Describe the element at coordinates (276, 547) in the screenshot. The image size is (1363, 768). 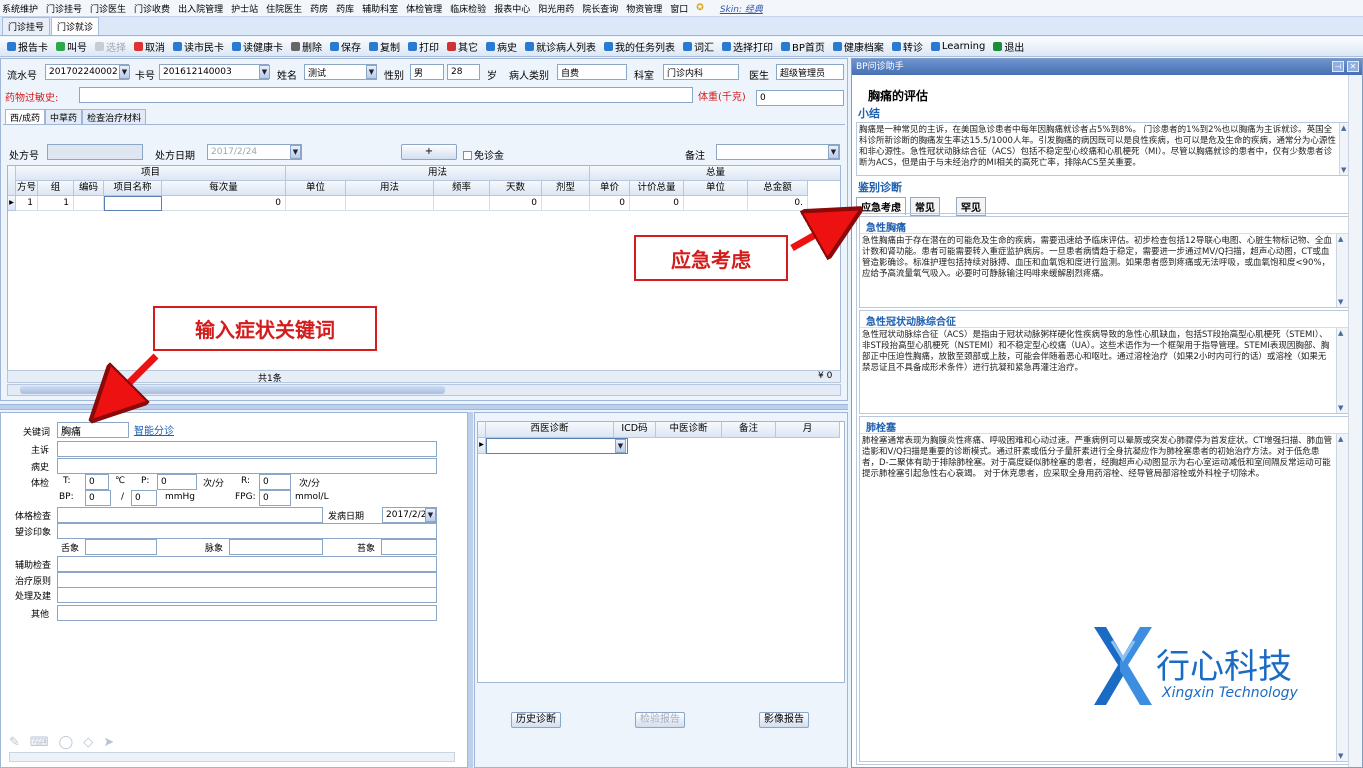
I see `pulse-sign-input` at that location.